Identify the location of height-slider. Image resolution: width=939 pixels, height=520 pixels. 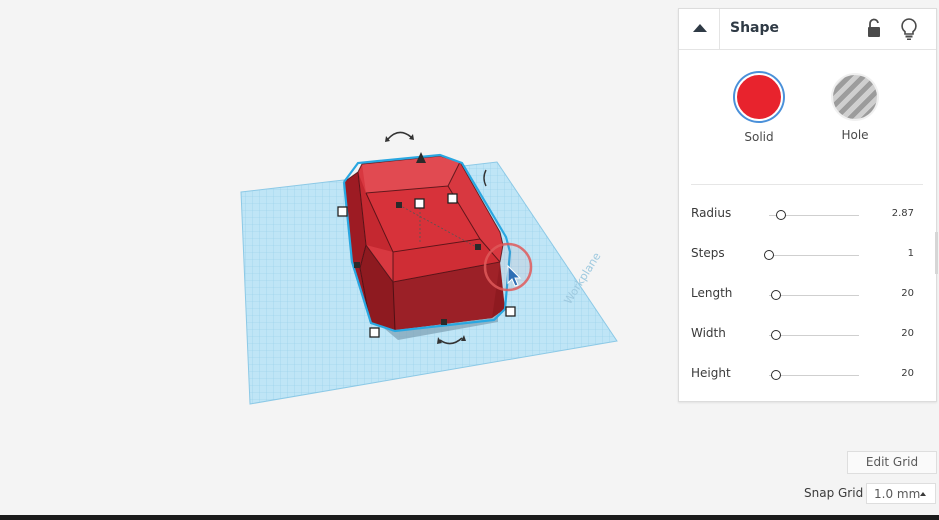
(814, 375).